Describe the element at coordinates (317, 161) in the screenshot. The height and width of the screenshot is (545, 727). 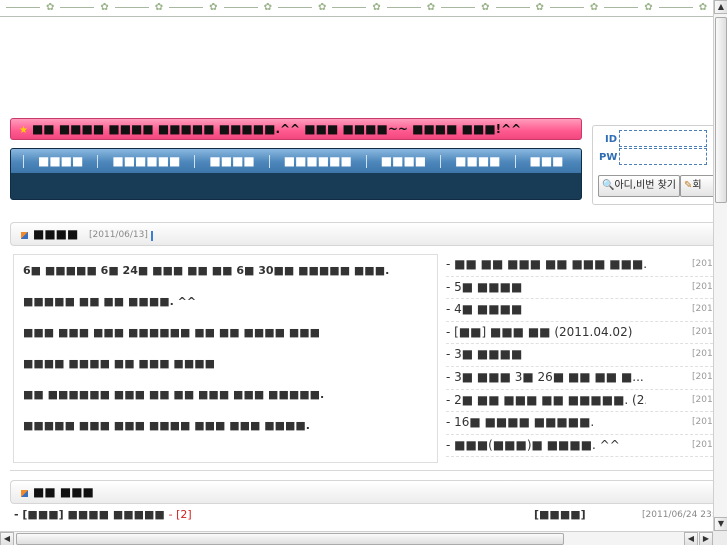
I see `nav-item-4: ■■■■■■` at that location.